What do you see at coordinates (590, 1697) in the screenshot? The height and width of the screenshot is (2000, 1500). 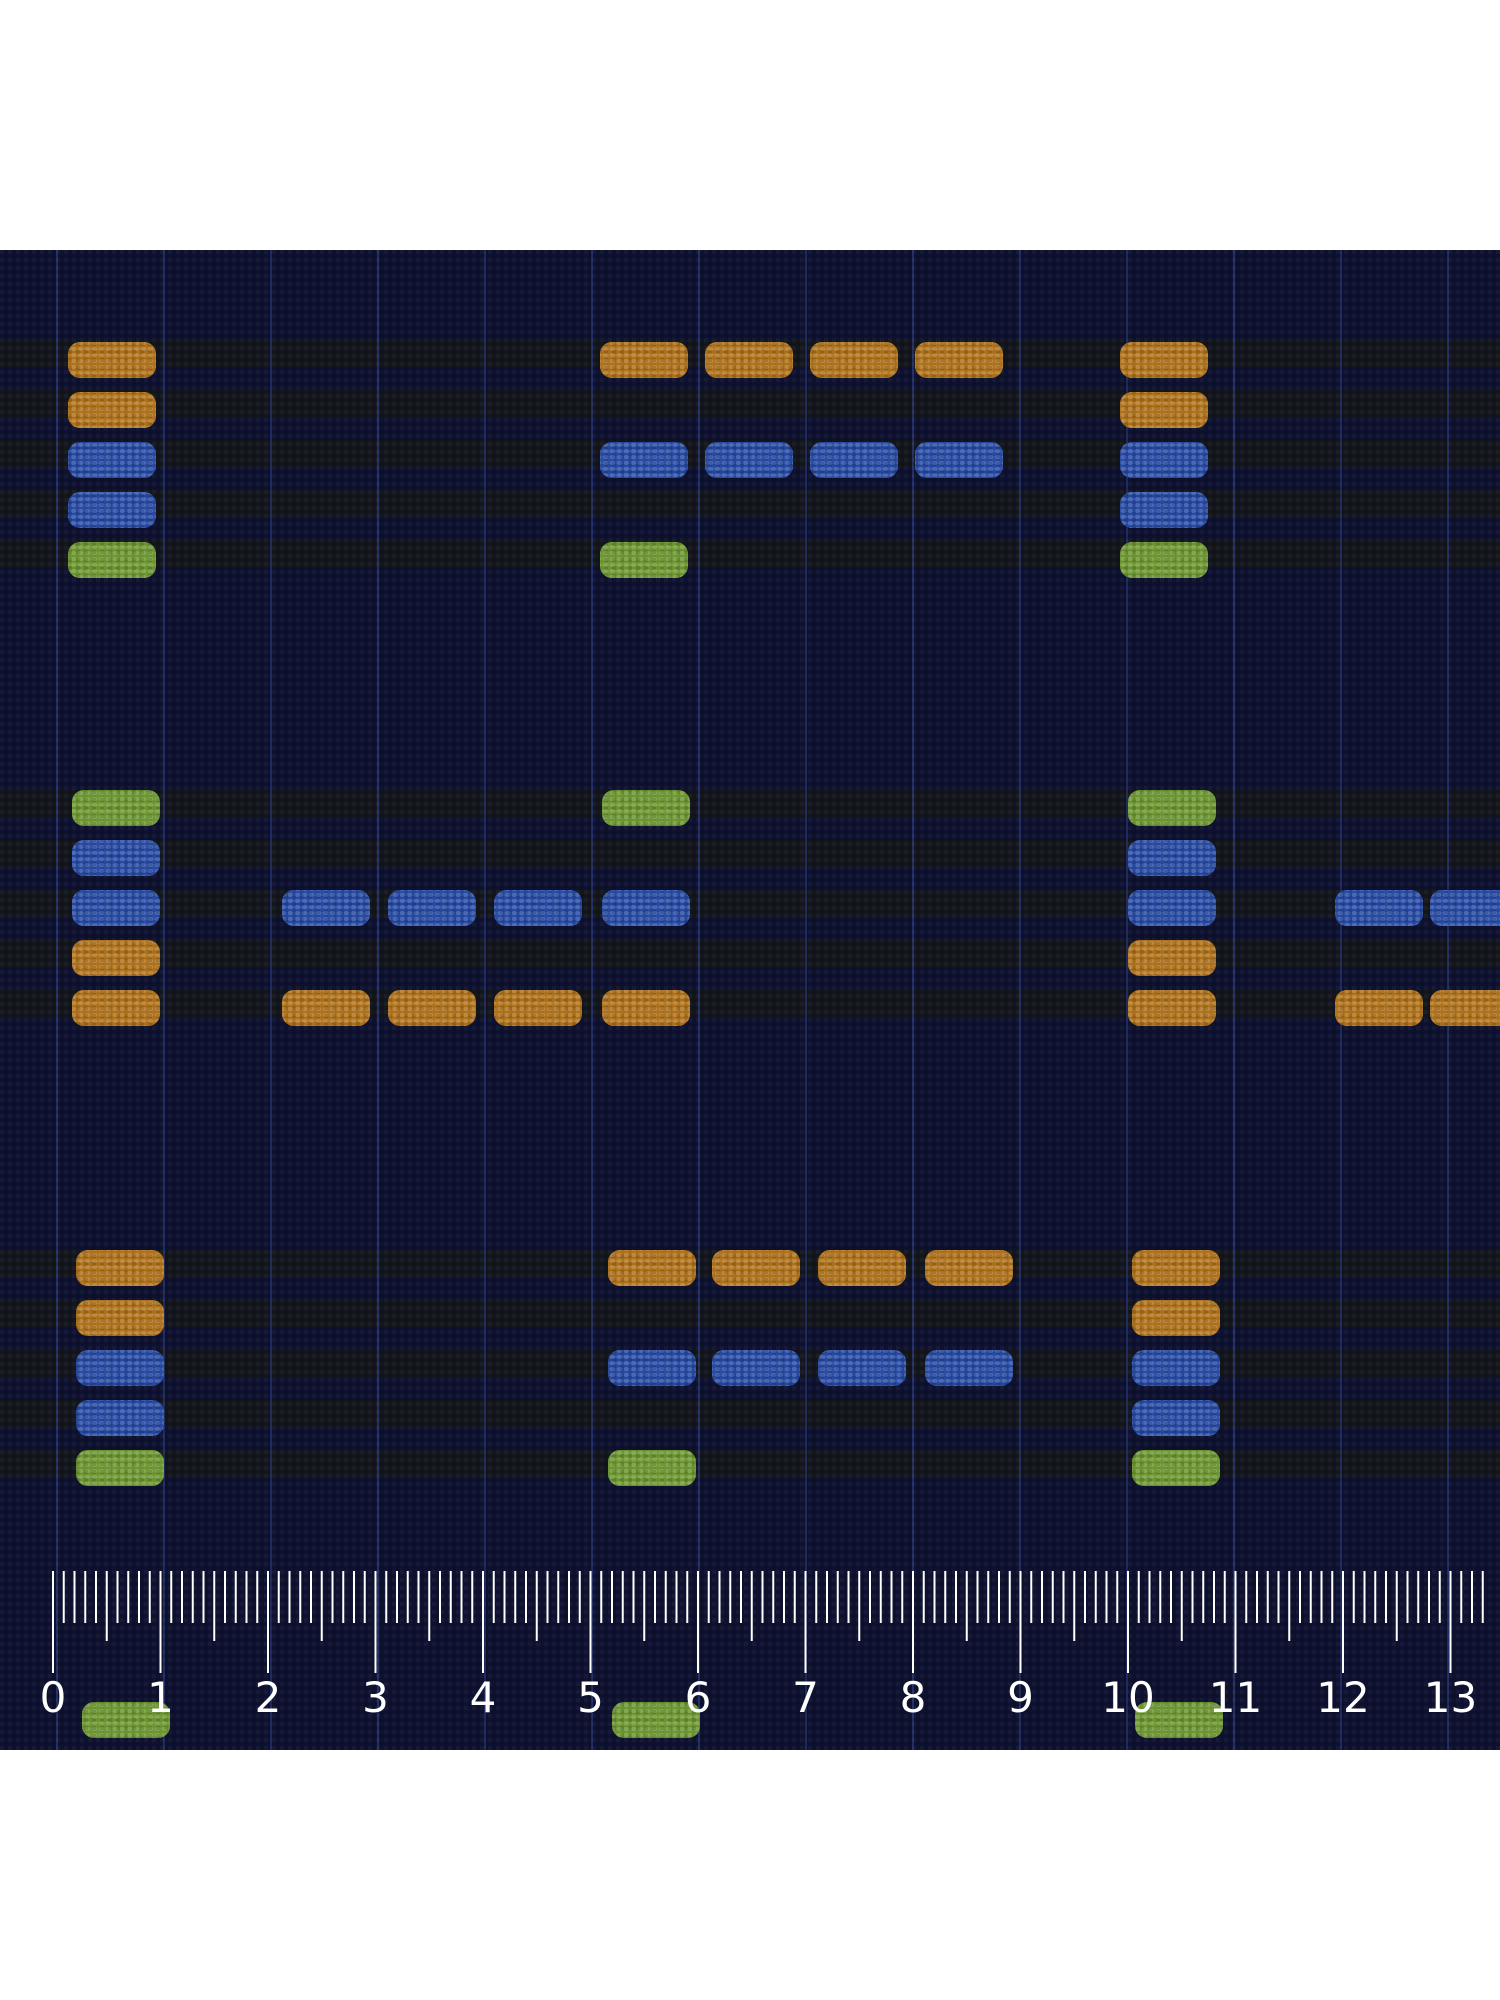 I see `ruler-label-5: 5` at bounding box center [590, 1697].